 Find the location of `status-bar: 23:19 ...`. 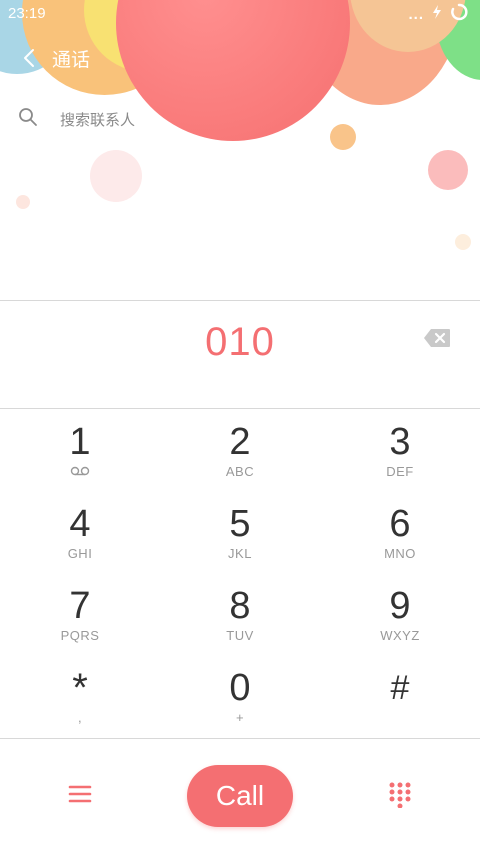

status-bar: 23:19 ... is located at coordinates (240, 14).